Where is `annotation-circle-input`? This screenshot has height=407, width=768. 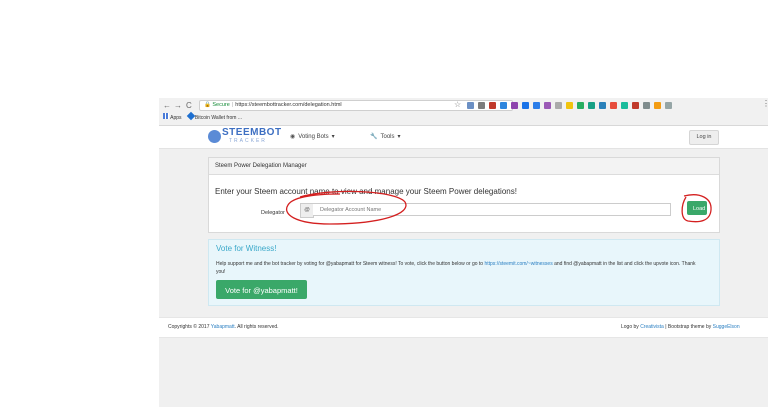 annotation-circle-input is located at coordinates (346, 207).